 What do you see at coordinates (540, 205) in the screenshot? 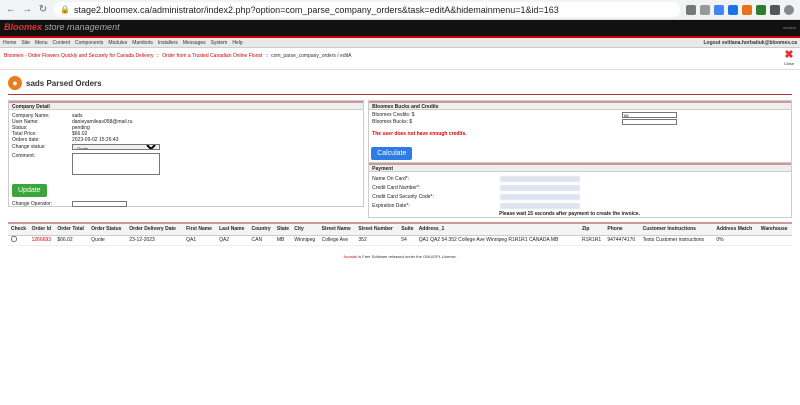
I see `card-exp-input` at bounding box center [540, 205].